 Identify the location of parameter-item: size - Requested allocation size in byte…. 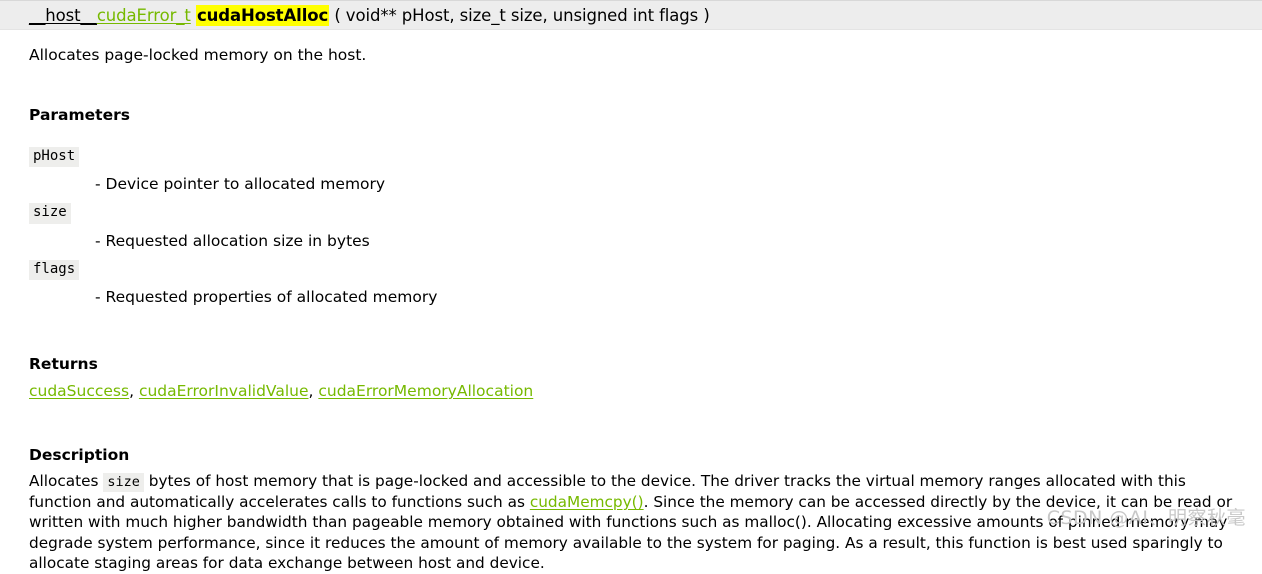
(645, 225).